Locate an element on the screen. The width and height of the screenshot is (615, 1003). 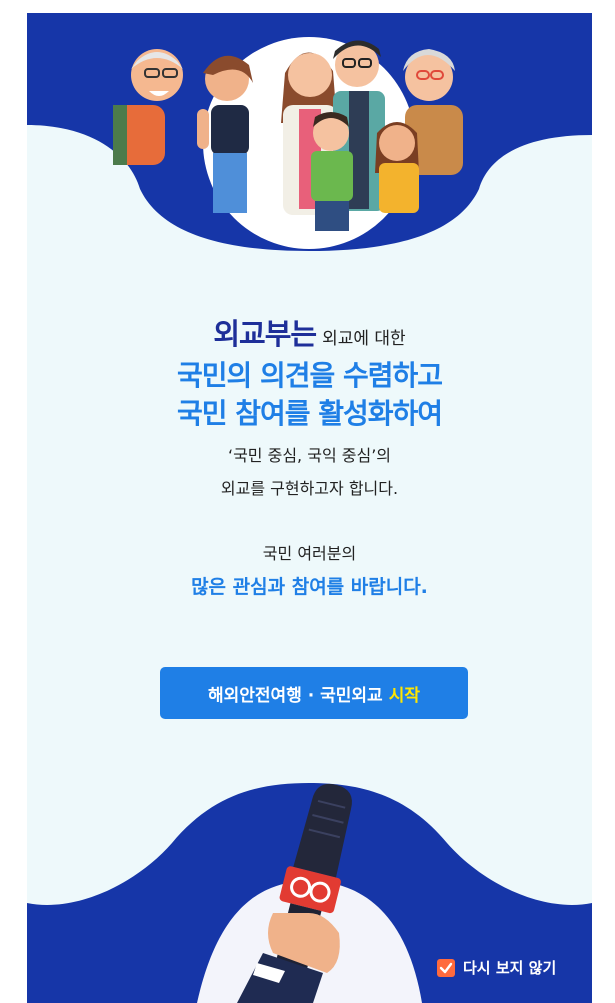
dont-show-label: 다시 보지 않기 is located at coordinates (510, 968).